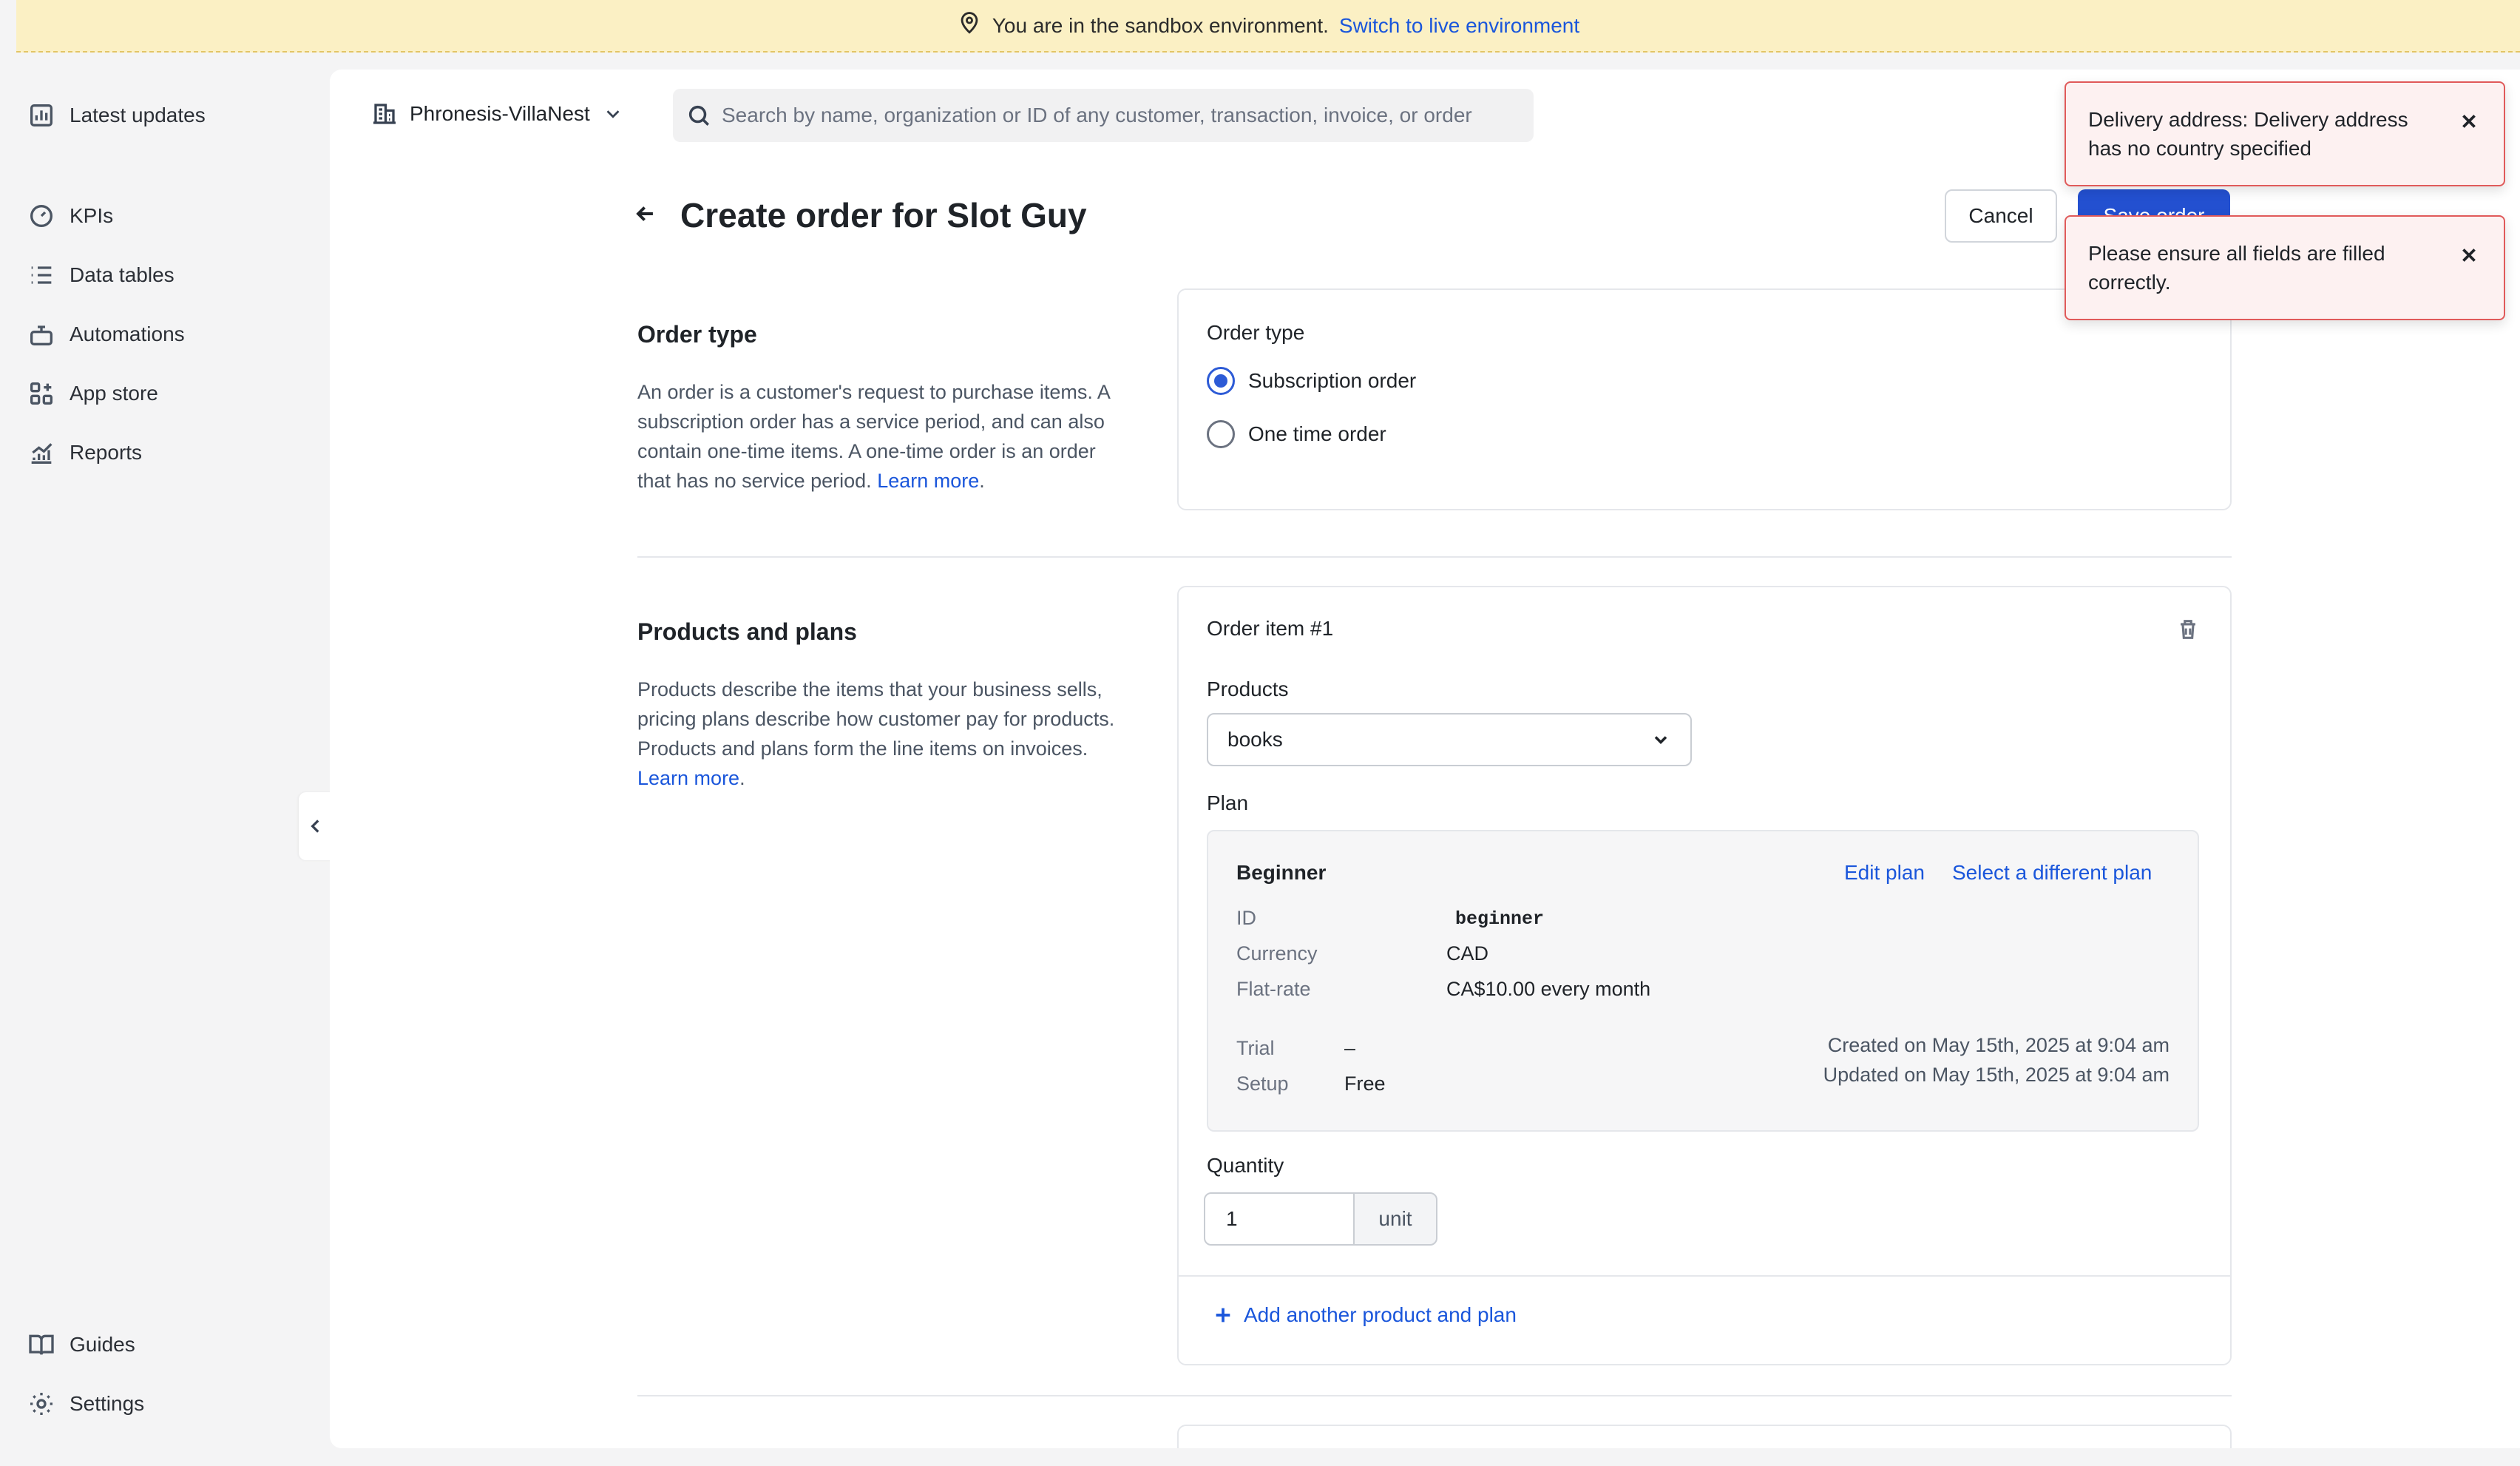  I want to click on organization-name: Phronesis-VillaNest, so click(500, 113).